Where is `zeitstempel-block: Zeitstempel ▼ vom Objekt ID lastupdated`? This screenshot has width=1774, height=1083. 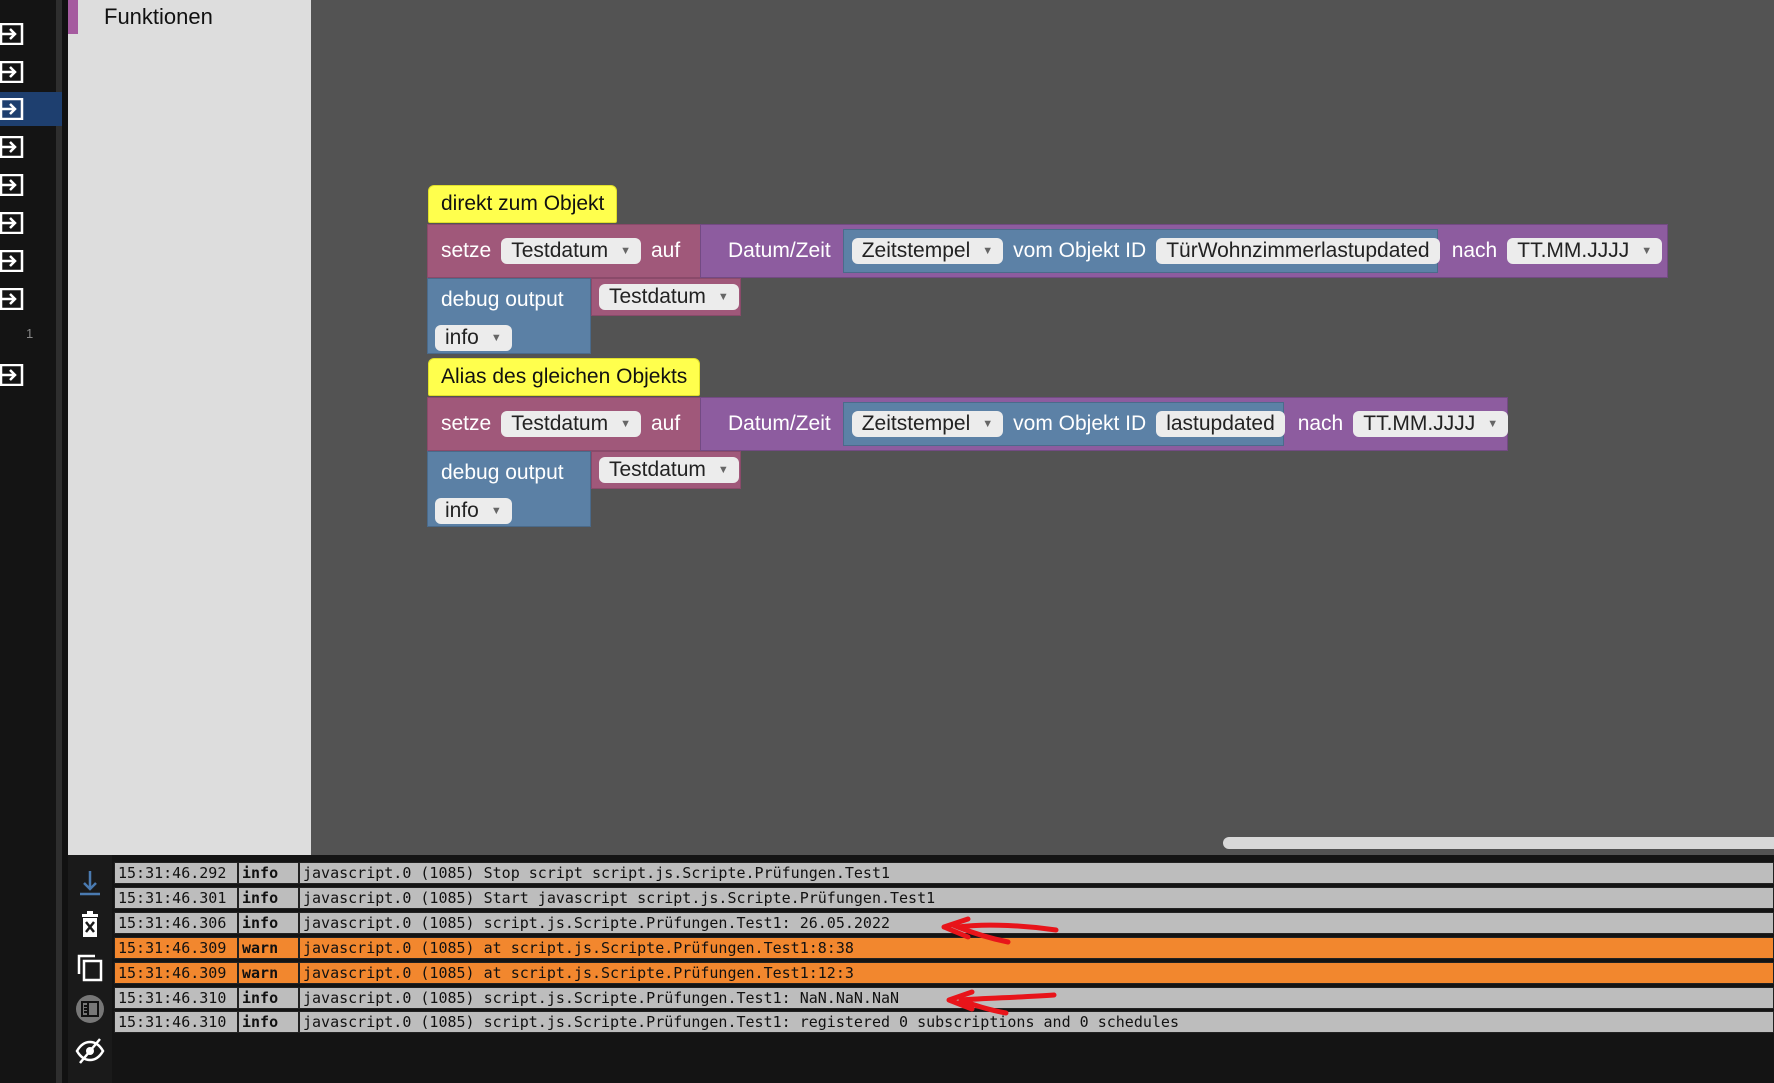
zeitstempel-block: Zeitstempel ▼ vom Objekt ID lastupdated is located at coordinates (1063, 424).